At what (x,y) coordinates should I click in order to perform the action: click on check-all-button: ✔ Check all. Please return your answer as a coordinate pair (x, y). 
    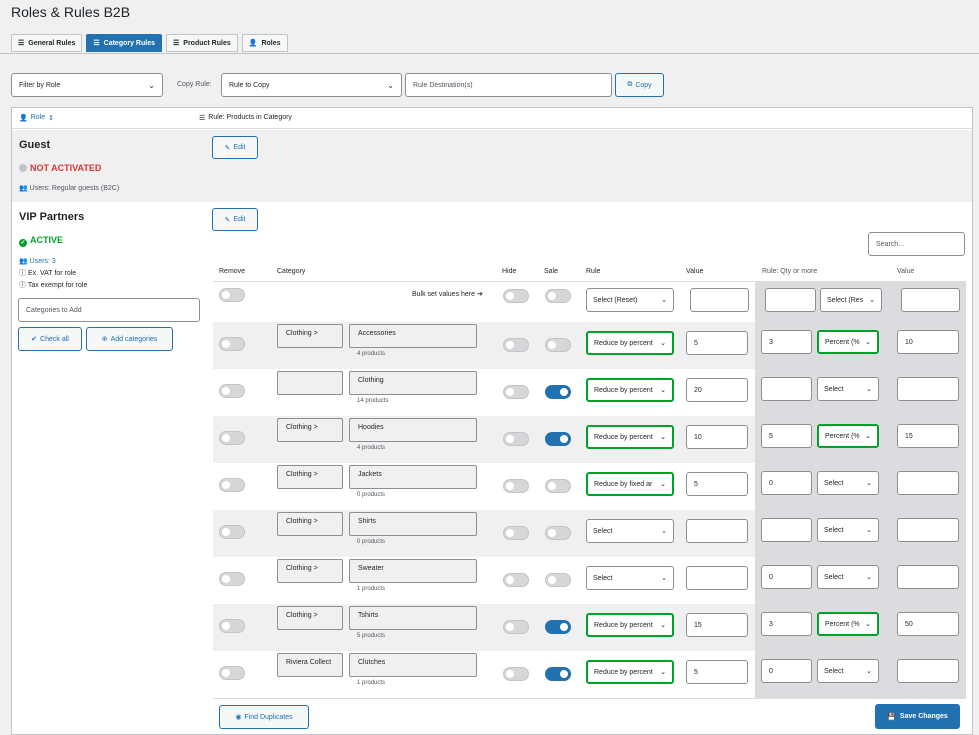
    Looking at the image, I should click on (50, 339).